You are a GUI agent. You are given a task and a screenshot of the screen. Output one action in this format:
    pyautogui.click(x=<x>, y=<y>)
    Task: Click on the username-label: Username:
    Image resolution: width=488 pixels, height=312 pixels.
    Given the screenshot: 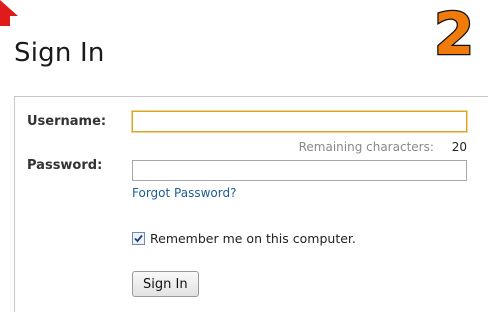 What is the action you would take?
    pyautogui.click(x=67, y=121)
    